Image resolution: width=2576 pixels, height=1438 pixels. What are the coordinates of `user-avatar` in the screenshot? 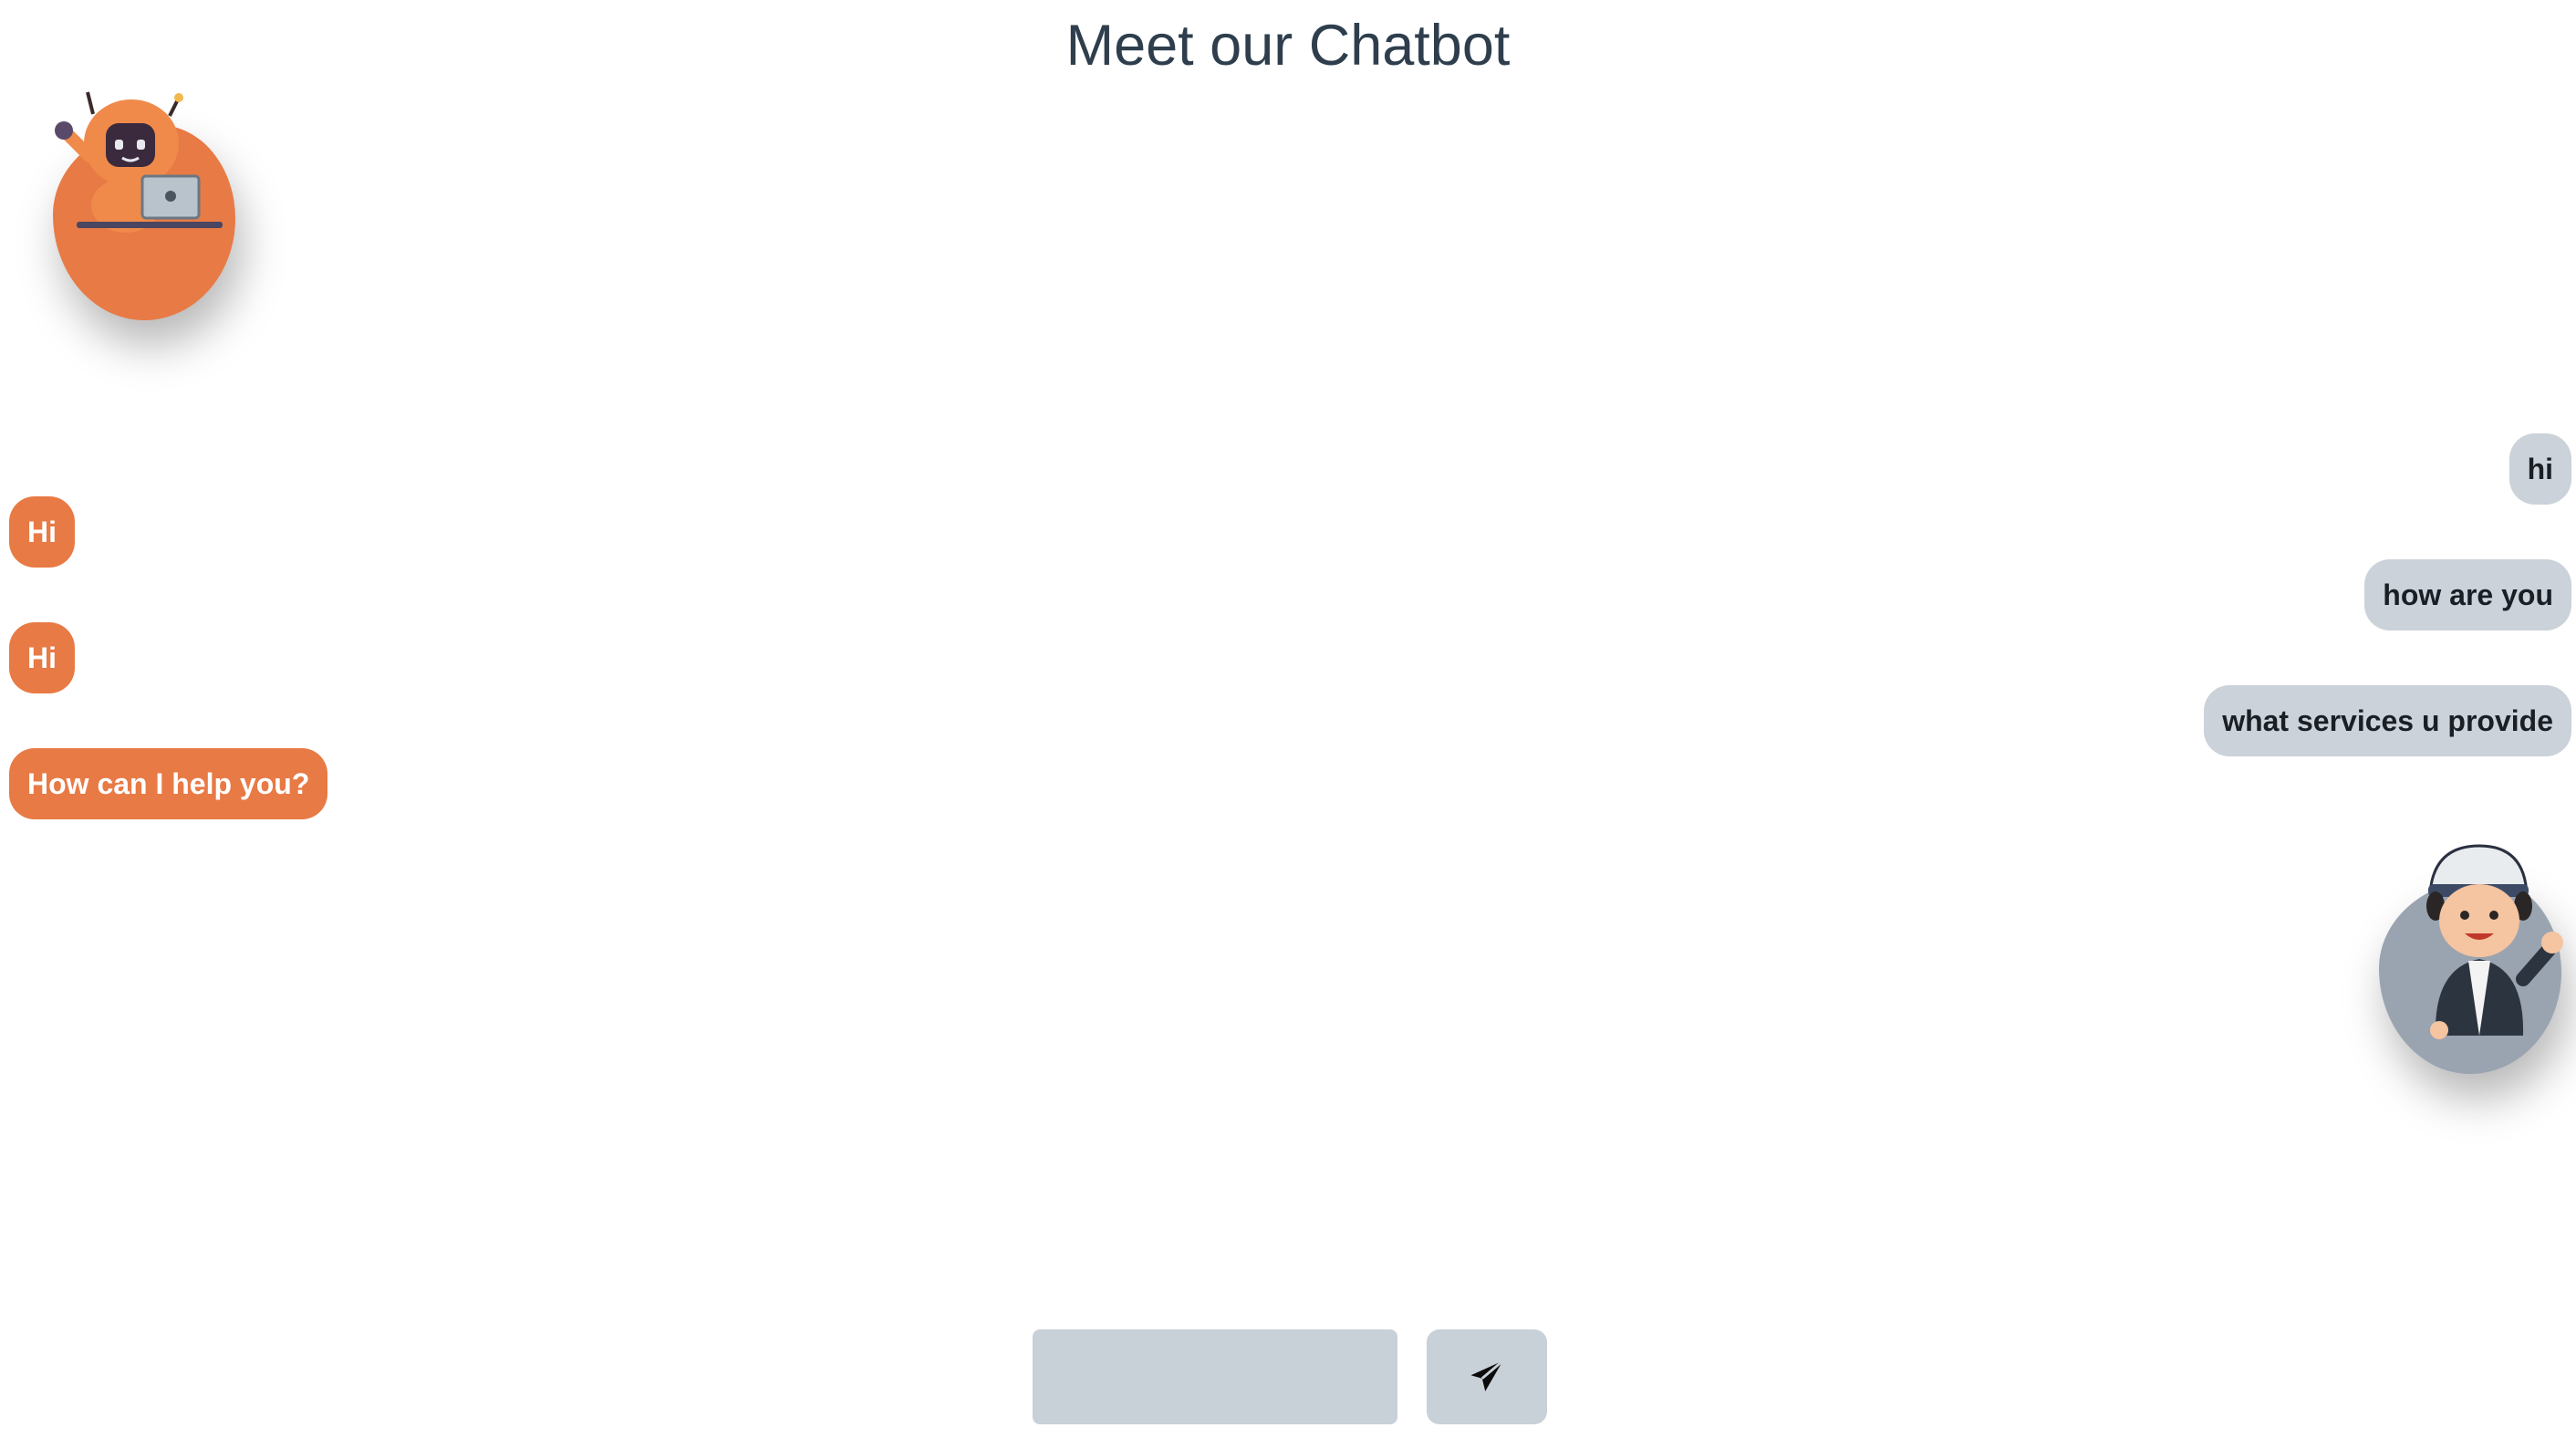 It's located at (2471, 959).